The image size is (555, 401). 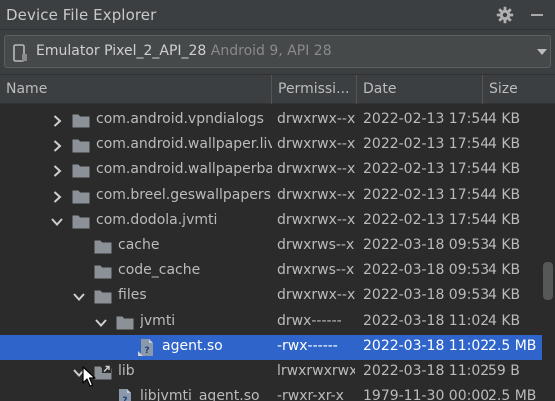 What do you see at coordinates (271, 51) in the screenshot?
I see `device-detail: Android 9, API 28` at bounding box center [271, 51].